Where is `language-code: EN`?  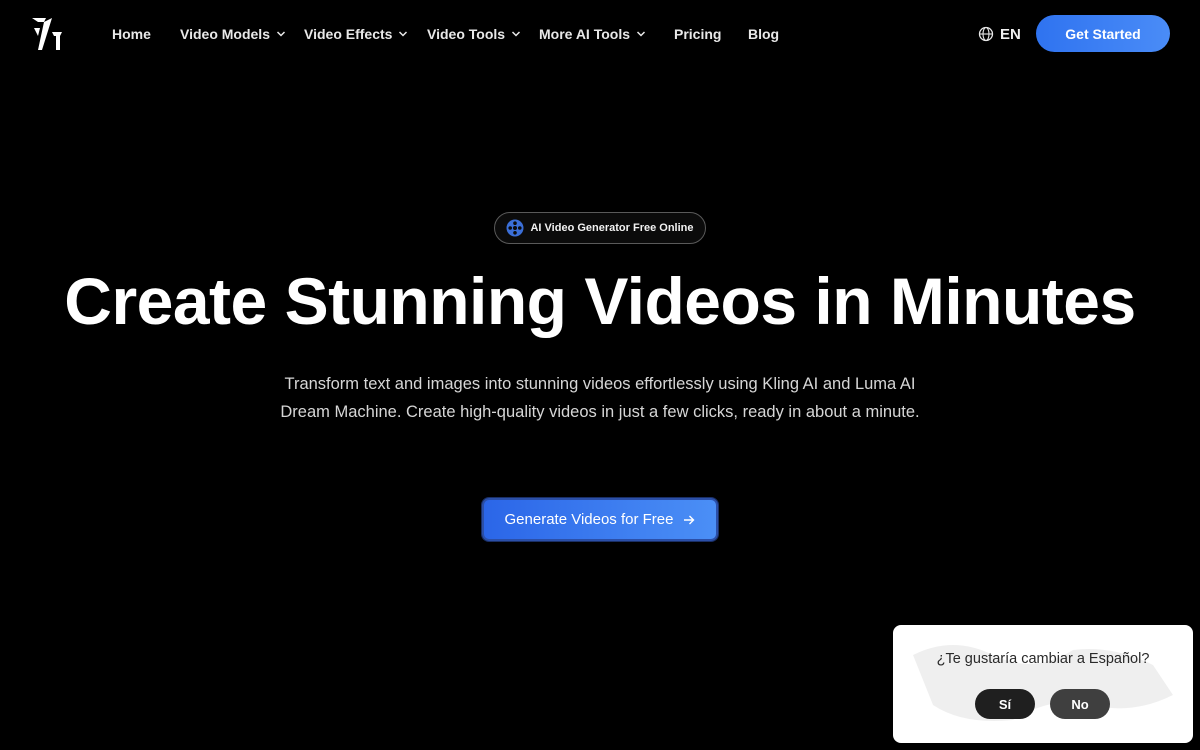
language-code: EN is located at coordinates (1010, 34).